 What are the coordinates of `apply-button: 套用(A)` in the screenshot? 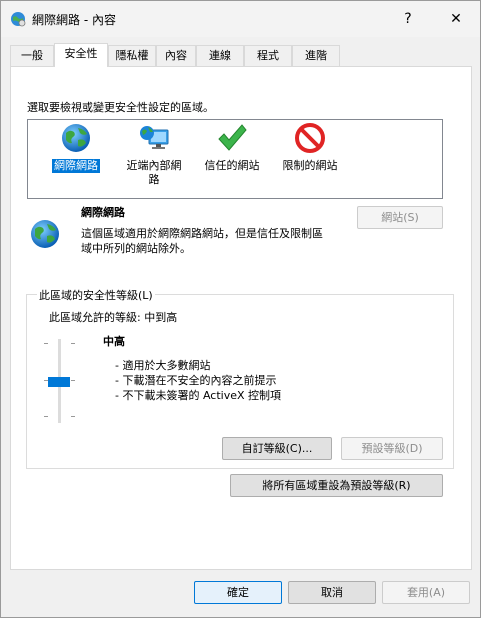 It's located at (426, 592).